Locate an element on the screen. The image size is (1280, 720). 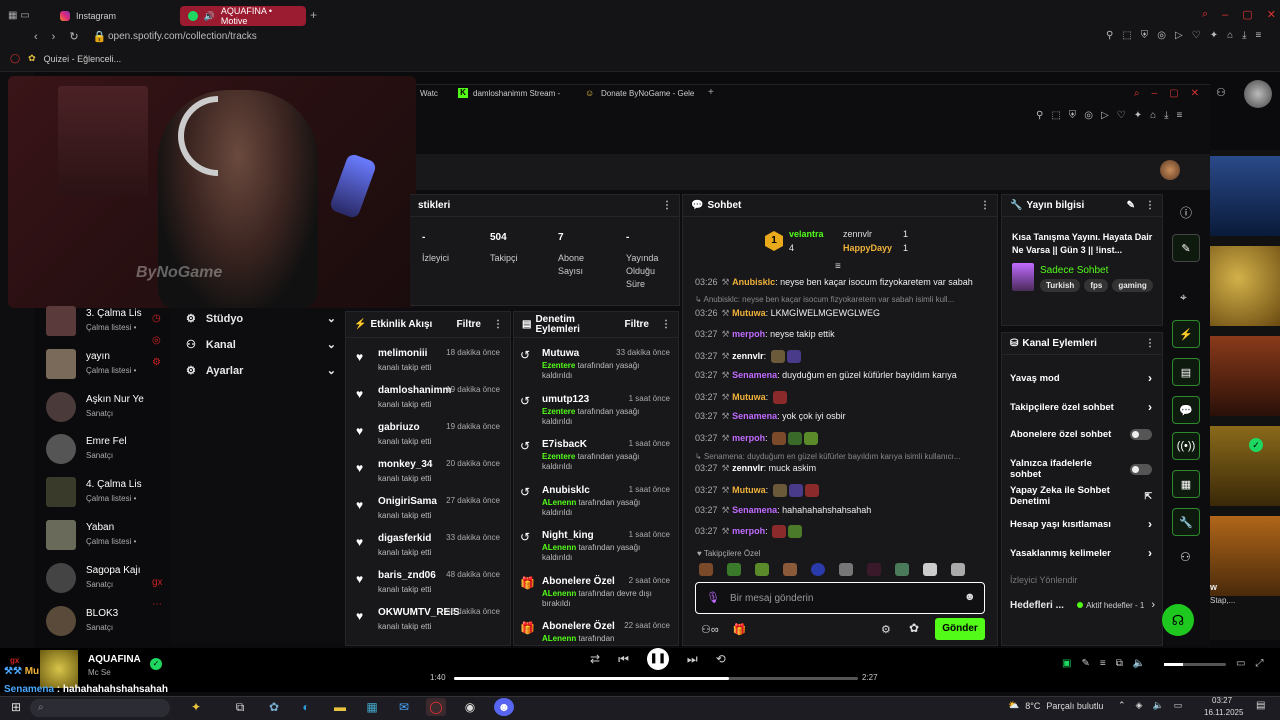
library-item: BLOK3 Sanatçı is located at coordinates (94, 621).